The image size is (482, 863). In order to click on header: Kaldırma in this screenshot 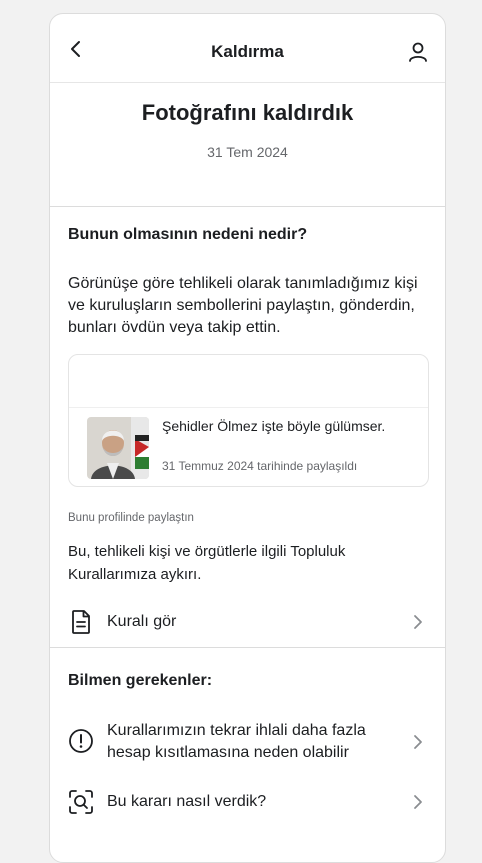, I will do `click(247, 48)`.